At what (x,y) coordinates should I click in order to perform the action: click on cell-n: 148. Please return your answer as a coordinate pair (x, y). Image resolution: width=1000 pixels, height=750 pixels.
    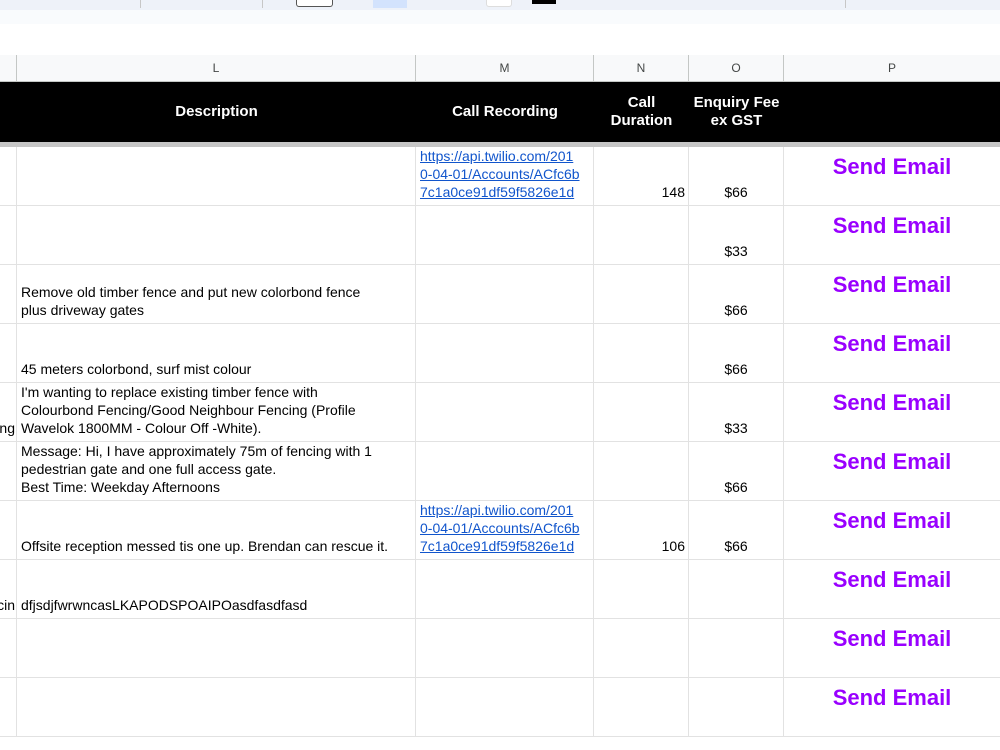
    Looking at the image, I should click on (641, 176).